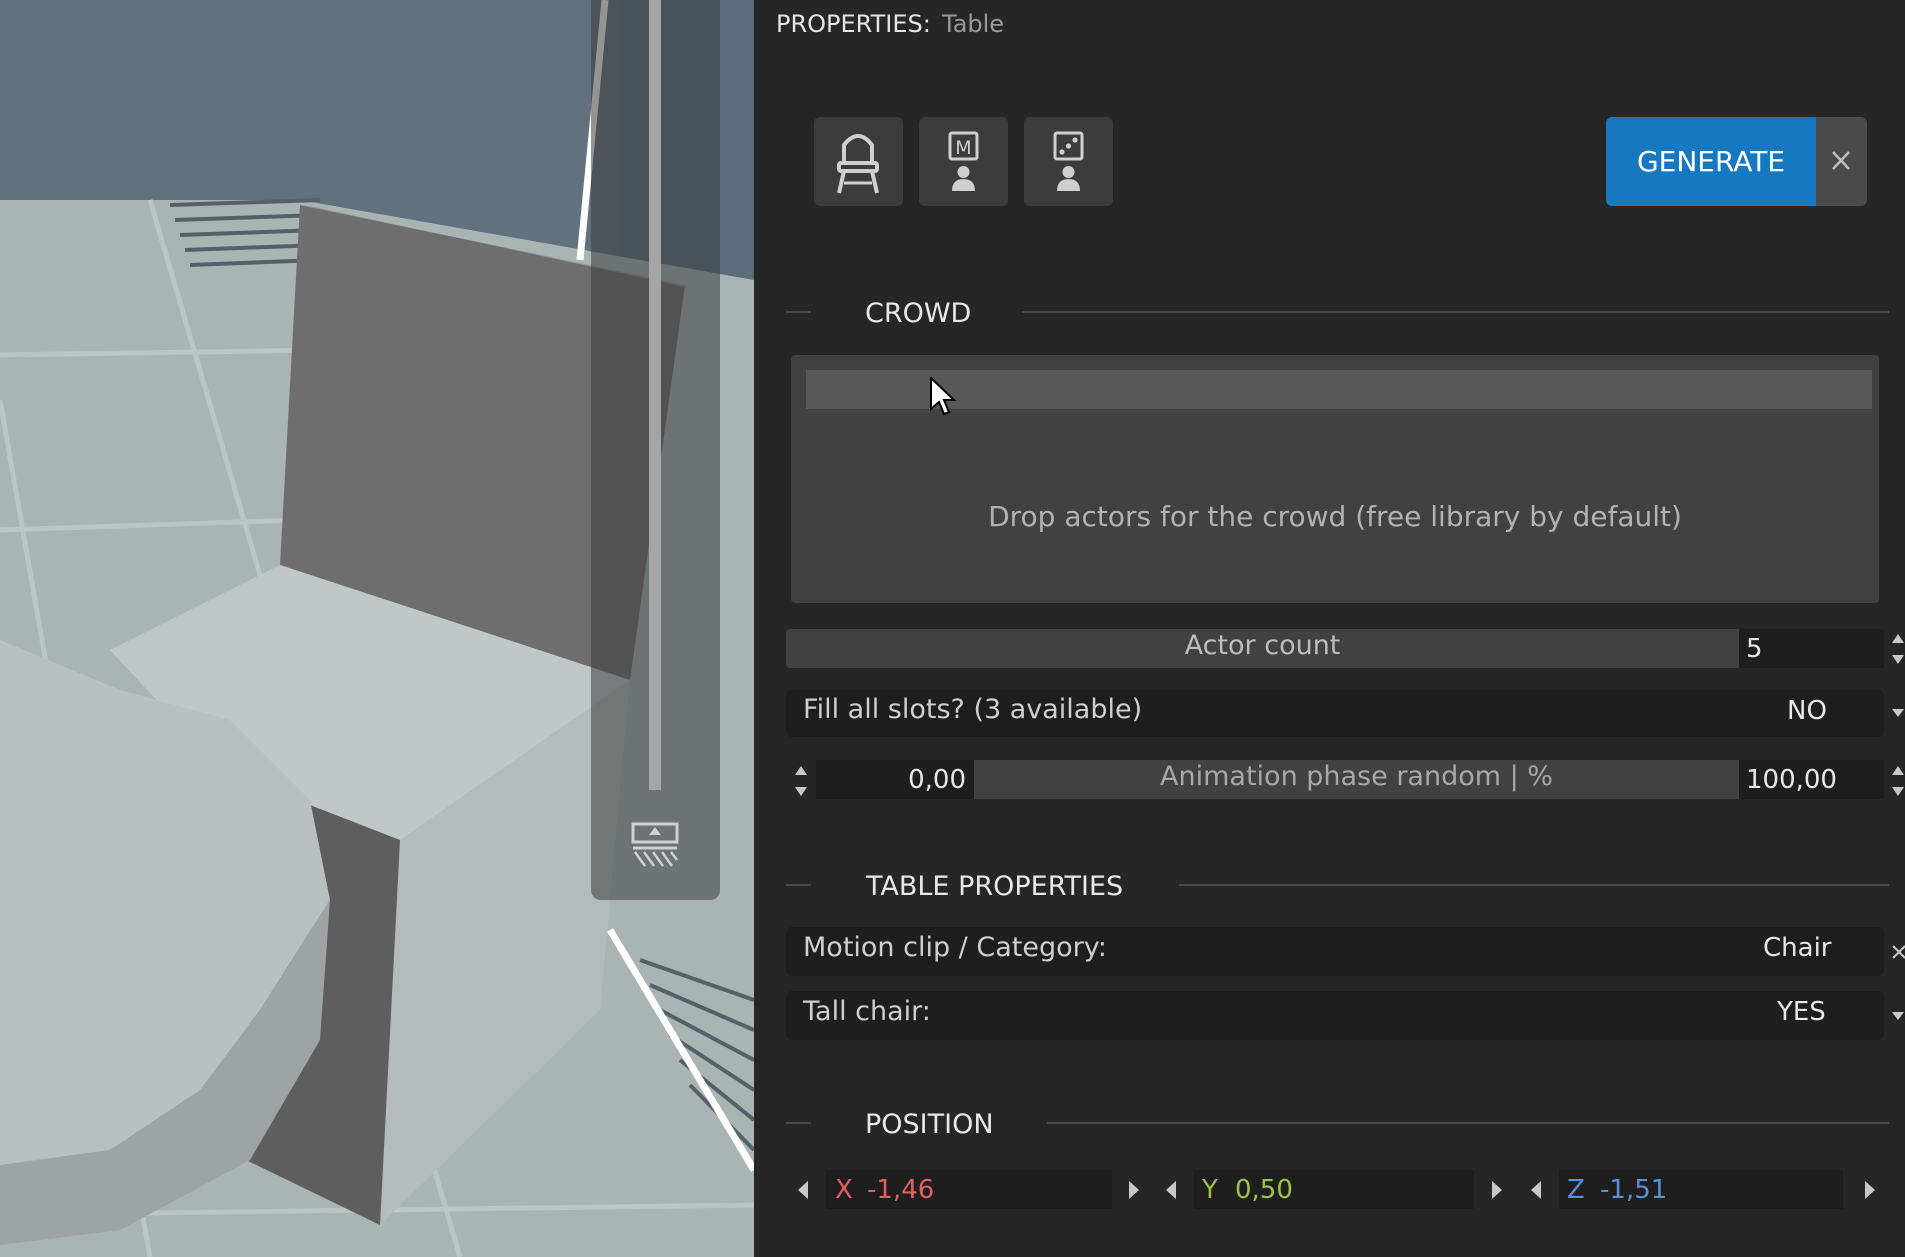  I want to click on generate-close-button, so click(1841, 161).